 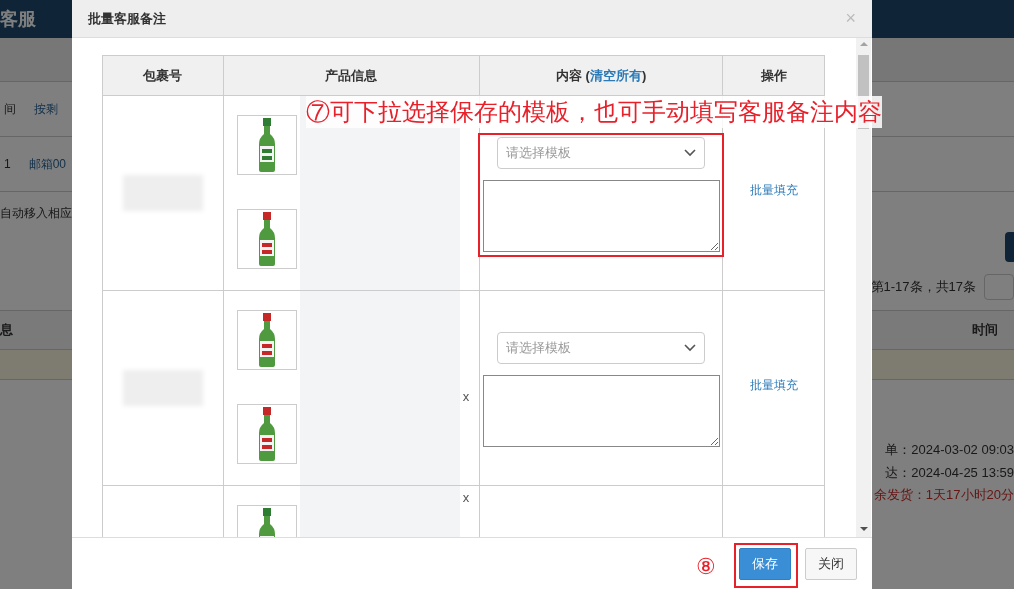 I want to click on scroll-up-icon, so click(x=863, y=44).